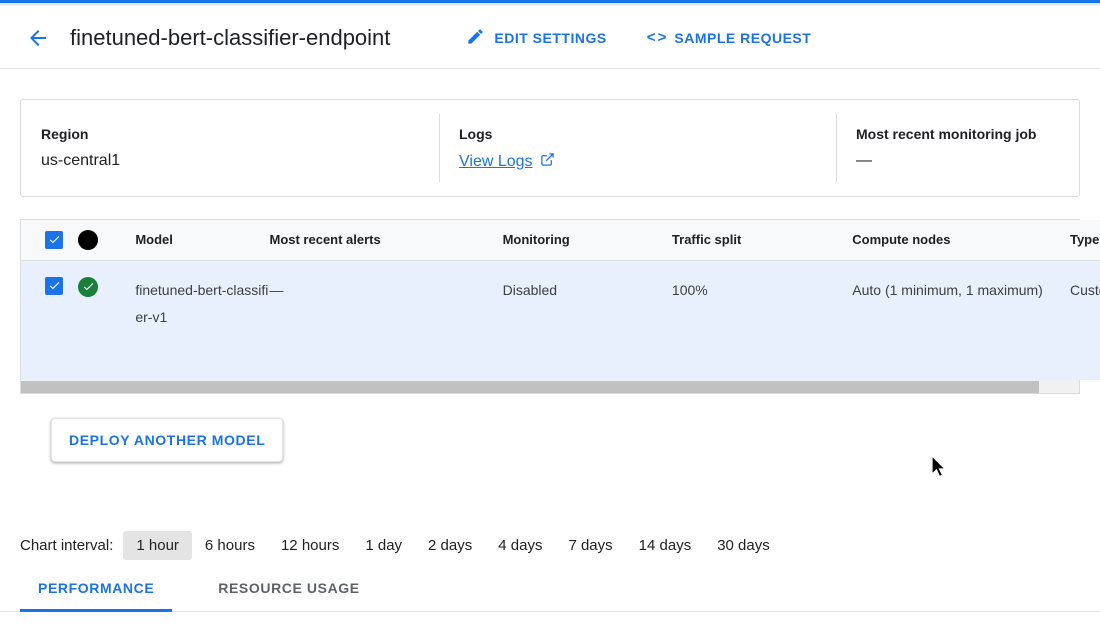 The height and width of the screenshot is (625, 1100). What do you see at coordinates (202, 240) in the screenshot?
I see `header-model: Model` at bounding box center [202, 240].